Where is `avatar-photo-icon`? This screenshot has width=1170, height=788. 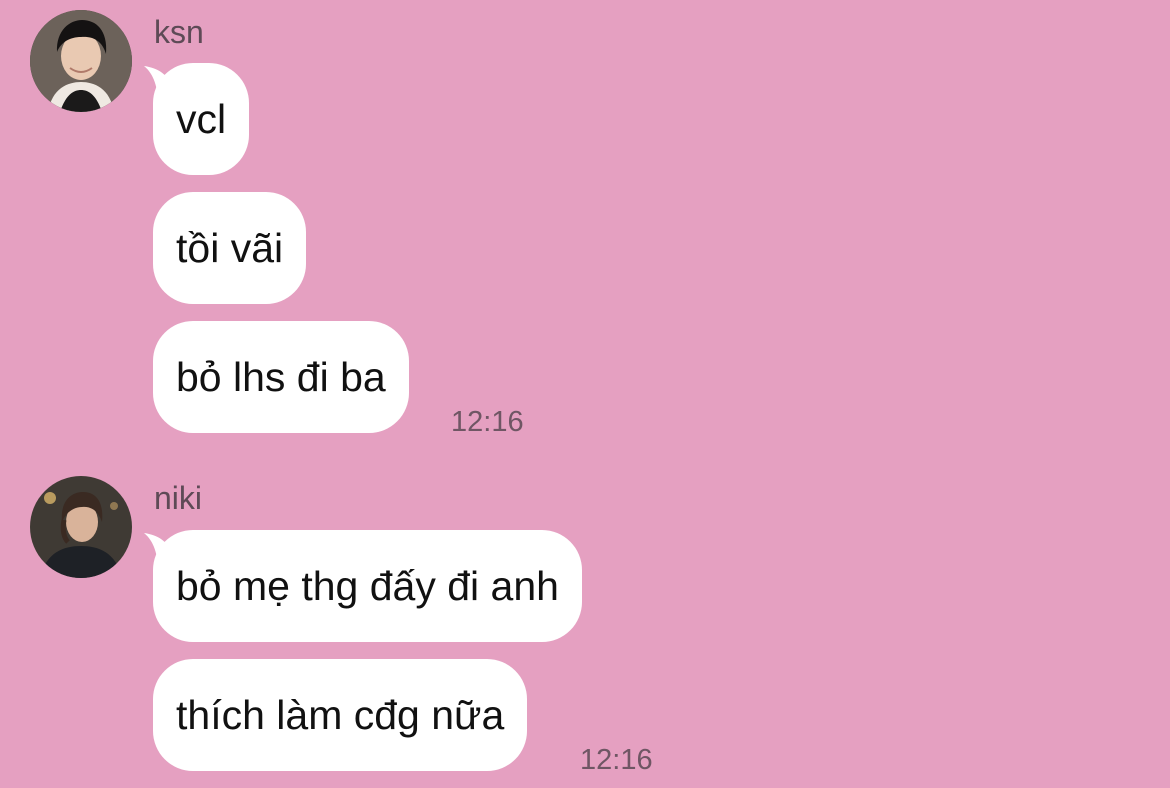 avatar-photo-icon is located at coordinates (81, 527).